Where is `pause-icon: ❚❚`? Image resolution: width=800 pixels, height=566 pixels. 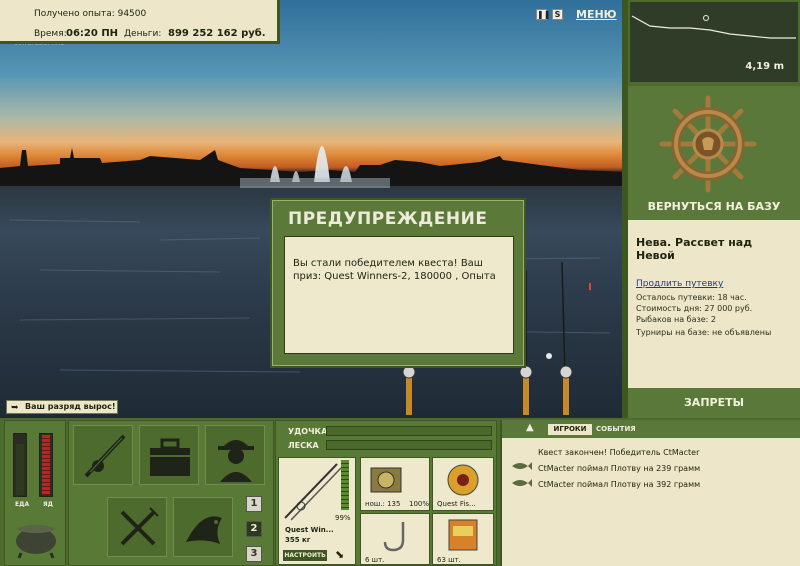
pause-icon: ❚❚ is located at coordinates (544, 14).